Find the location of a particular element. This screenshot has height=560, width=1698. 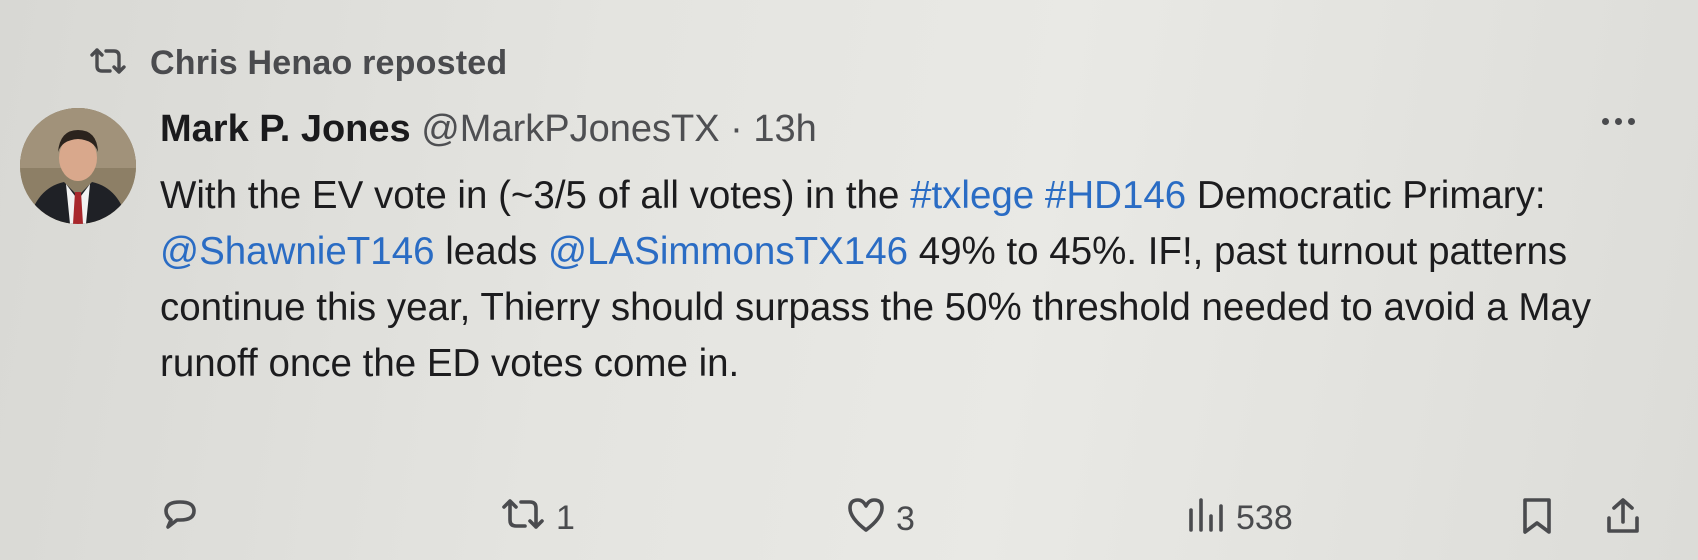

author-handle: @MarkPJonesTX is located at coordinates (570, 129).